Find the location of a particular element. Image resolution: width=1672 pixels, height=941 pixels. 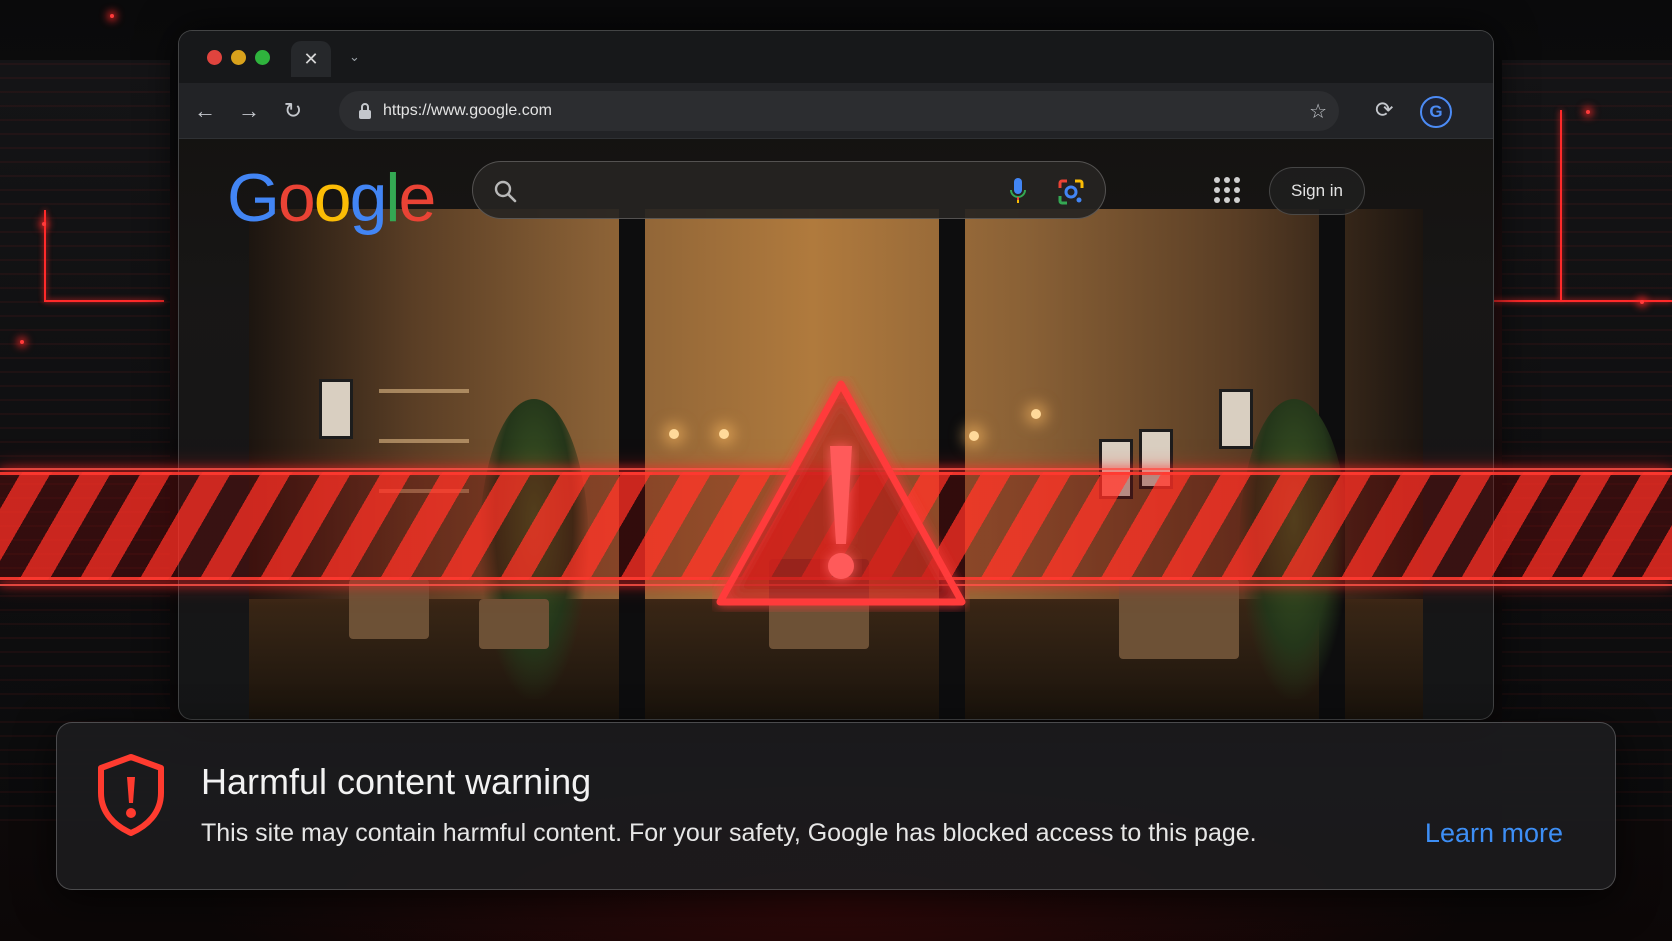

browser-tab: ✕ is located at coordinates (311, 59).